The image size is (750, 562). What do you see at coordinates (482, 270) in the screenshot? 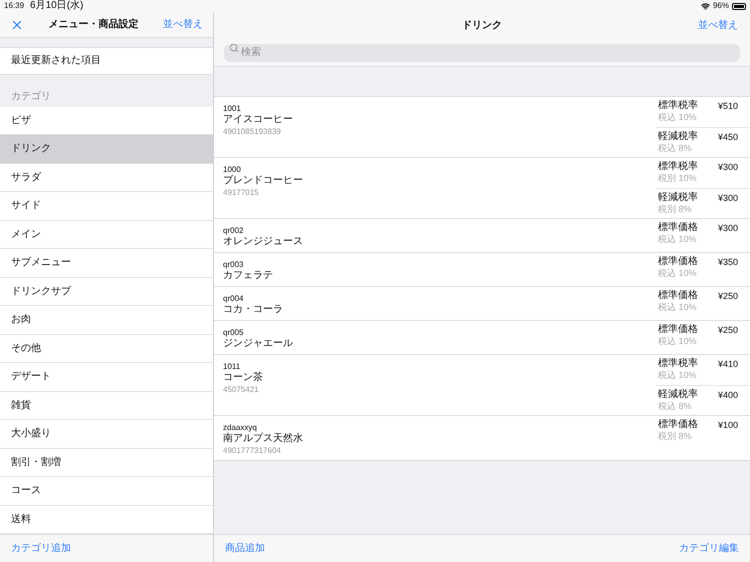
I see `product-row: qr003 カフェラテ 標準価格 税込 10% ¥350` at bounding box center [482, 270].